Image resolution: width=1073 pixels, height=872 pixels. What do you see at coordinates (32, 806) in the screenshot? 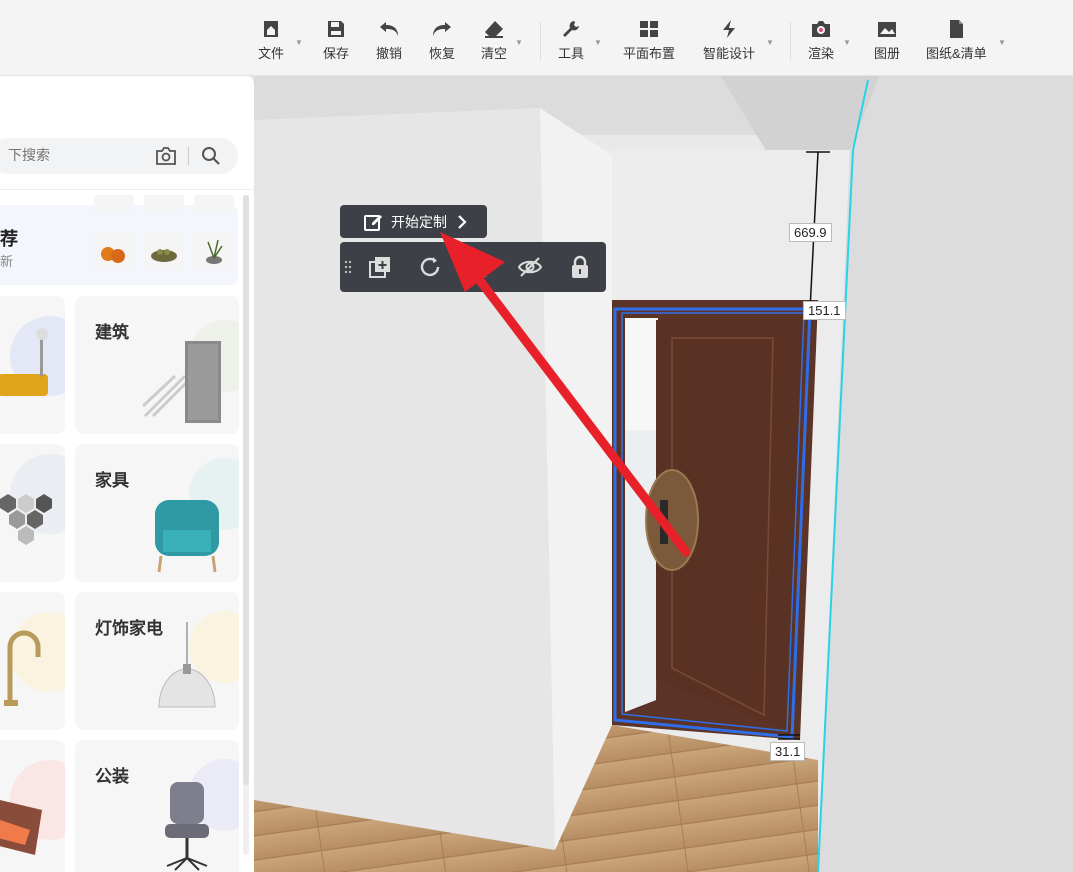
I see `category-card-pillow` at bounding box center [32, 806].